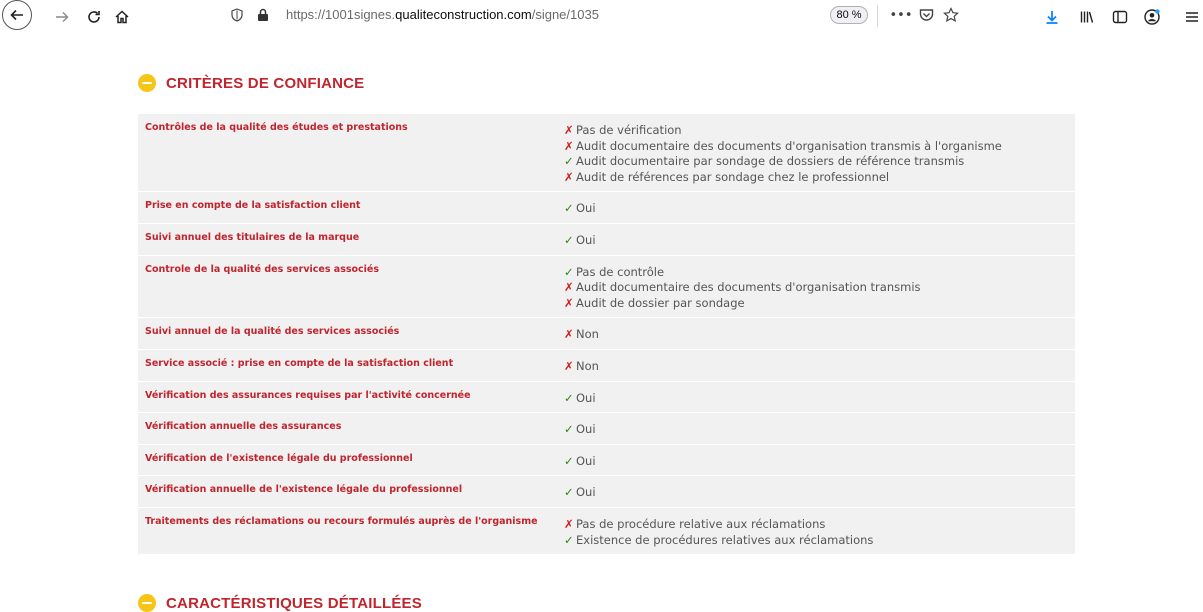 The image size is (1203, 612). I want to click on account-button, so click(1152, 17).